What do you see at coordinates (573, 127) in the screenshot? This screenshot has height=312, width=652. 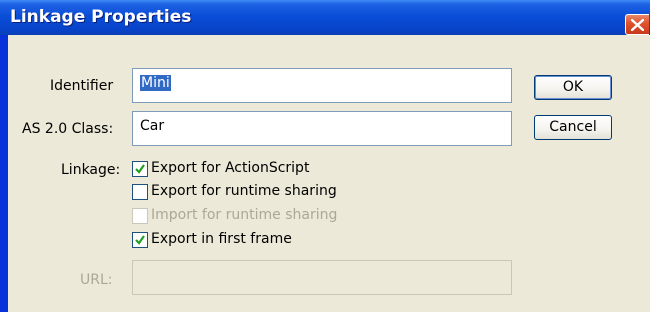 I see `cancel-button: Cancel` at bounding box center [573, 127].